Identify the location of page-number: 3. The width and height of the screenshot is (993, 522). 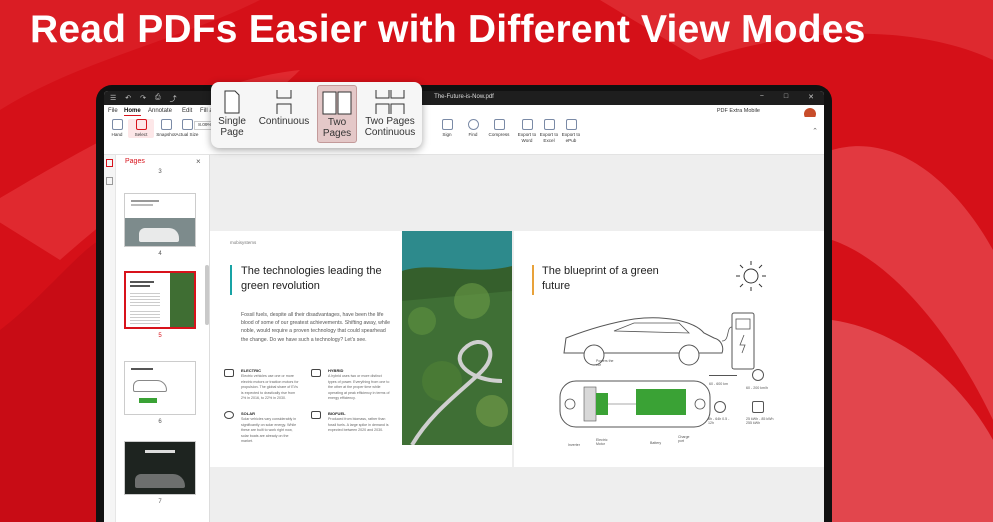
(160, 172).